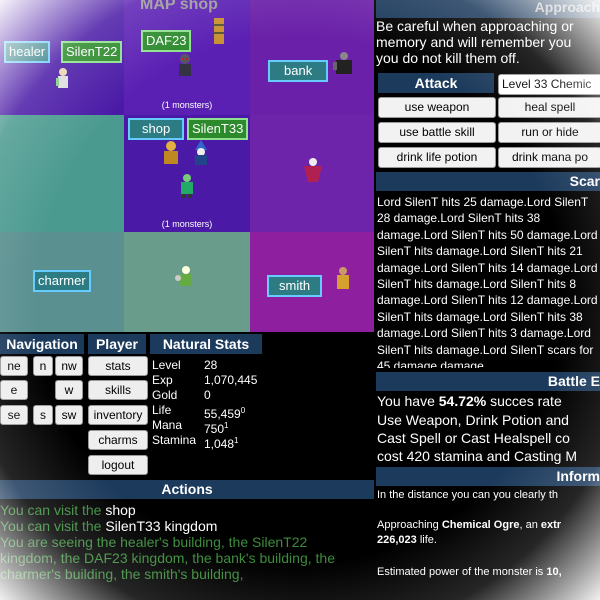 This screenshot has height=600, width=600. What do you see at coordinates (437, 107) in the screenshot?
I see `use-weapon-button: use weapon` at bounding box center [437, 107].